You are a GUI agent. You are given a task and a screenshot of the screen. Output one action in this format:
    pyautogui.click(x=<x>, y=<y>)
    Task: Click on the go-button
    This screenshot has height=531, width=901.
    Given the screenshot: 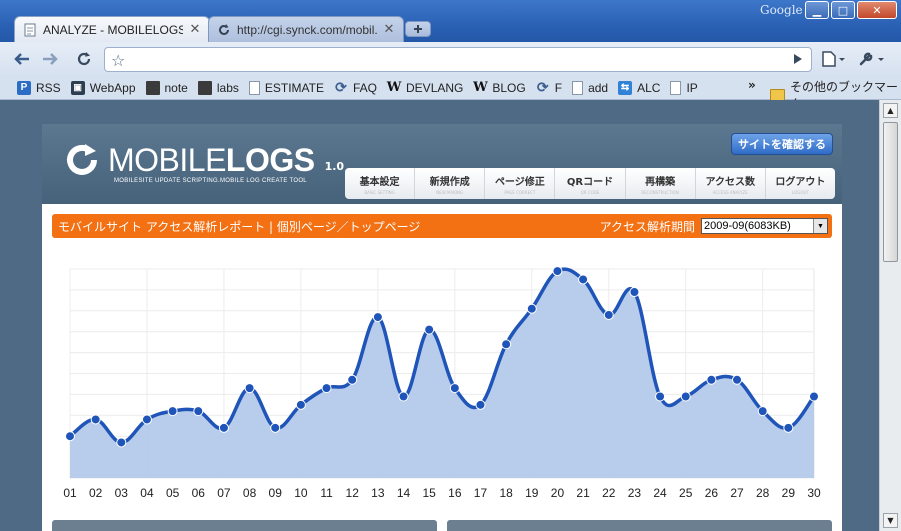 What is the action you would take?
    pyautogui.click(x=798, y=59)
    